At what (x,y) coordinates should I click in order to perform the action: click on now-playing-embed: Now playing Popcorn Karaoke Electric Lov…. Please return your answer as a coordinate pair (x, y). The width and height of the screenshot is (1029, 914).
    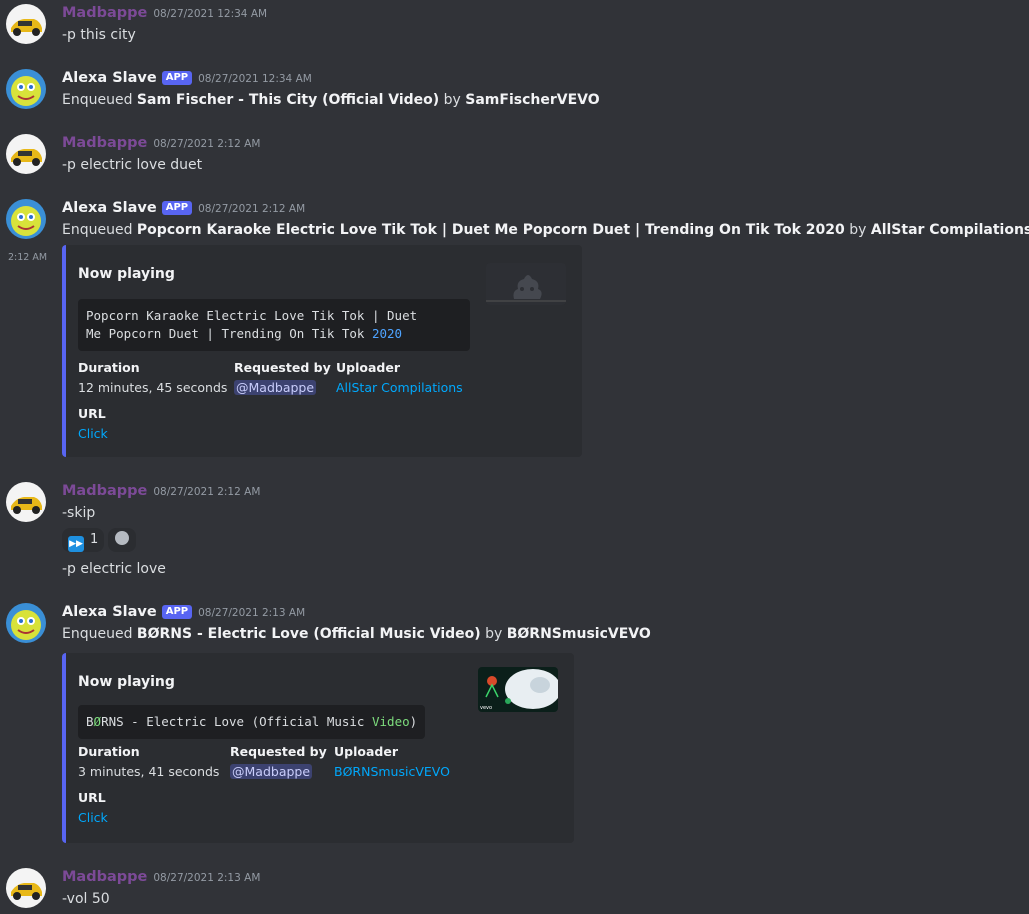
    Looking at the image, I should click on (322, 351).